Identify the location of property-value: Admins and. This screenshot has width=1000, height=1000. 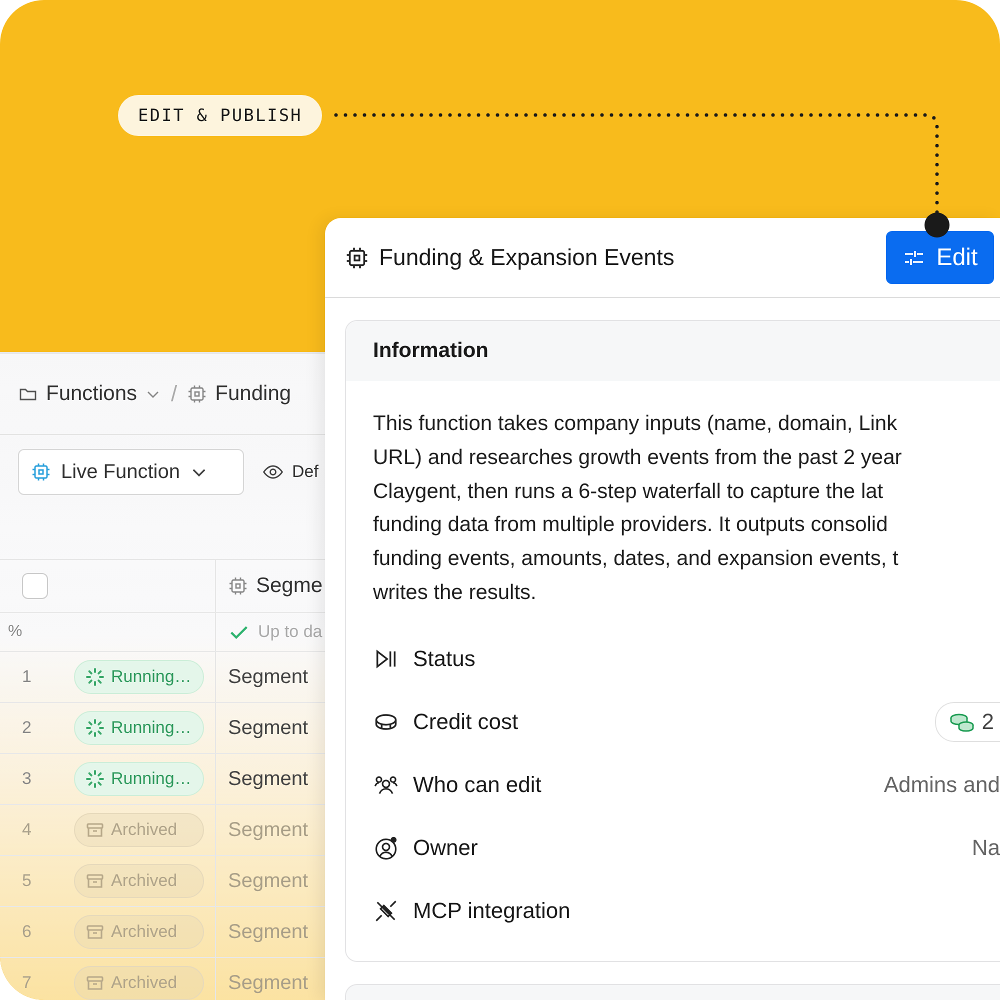
(942, 785).